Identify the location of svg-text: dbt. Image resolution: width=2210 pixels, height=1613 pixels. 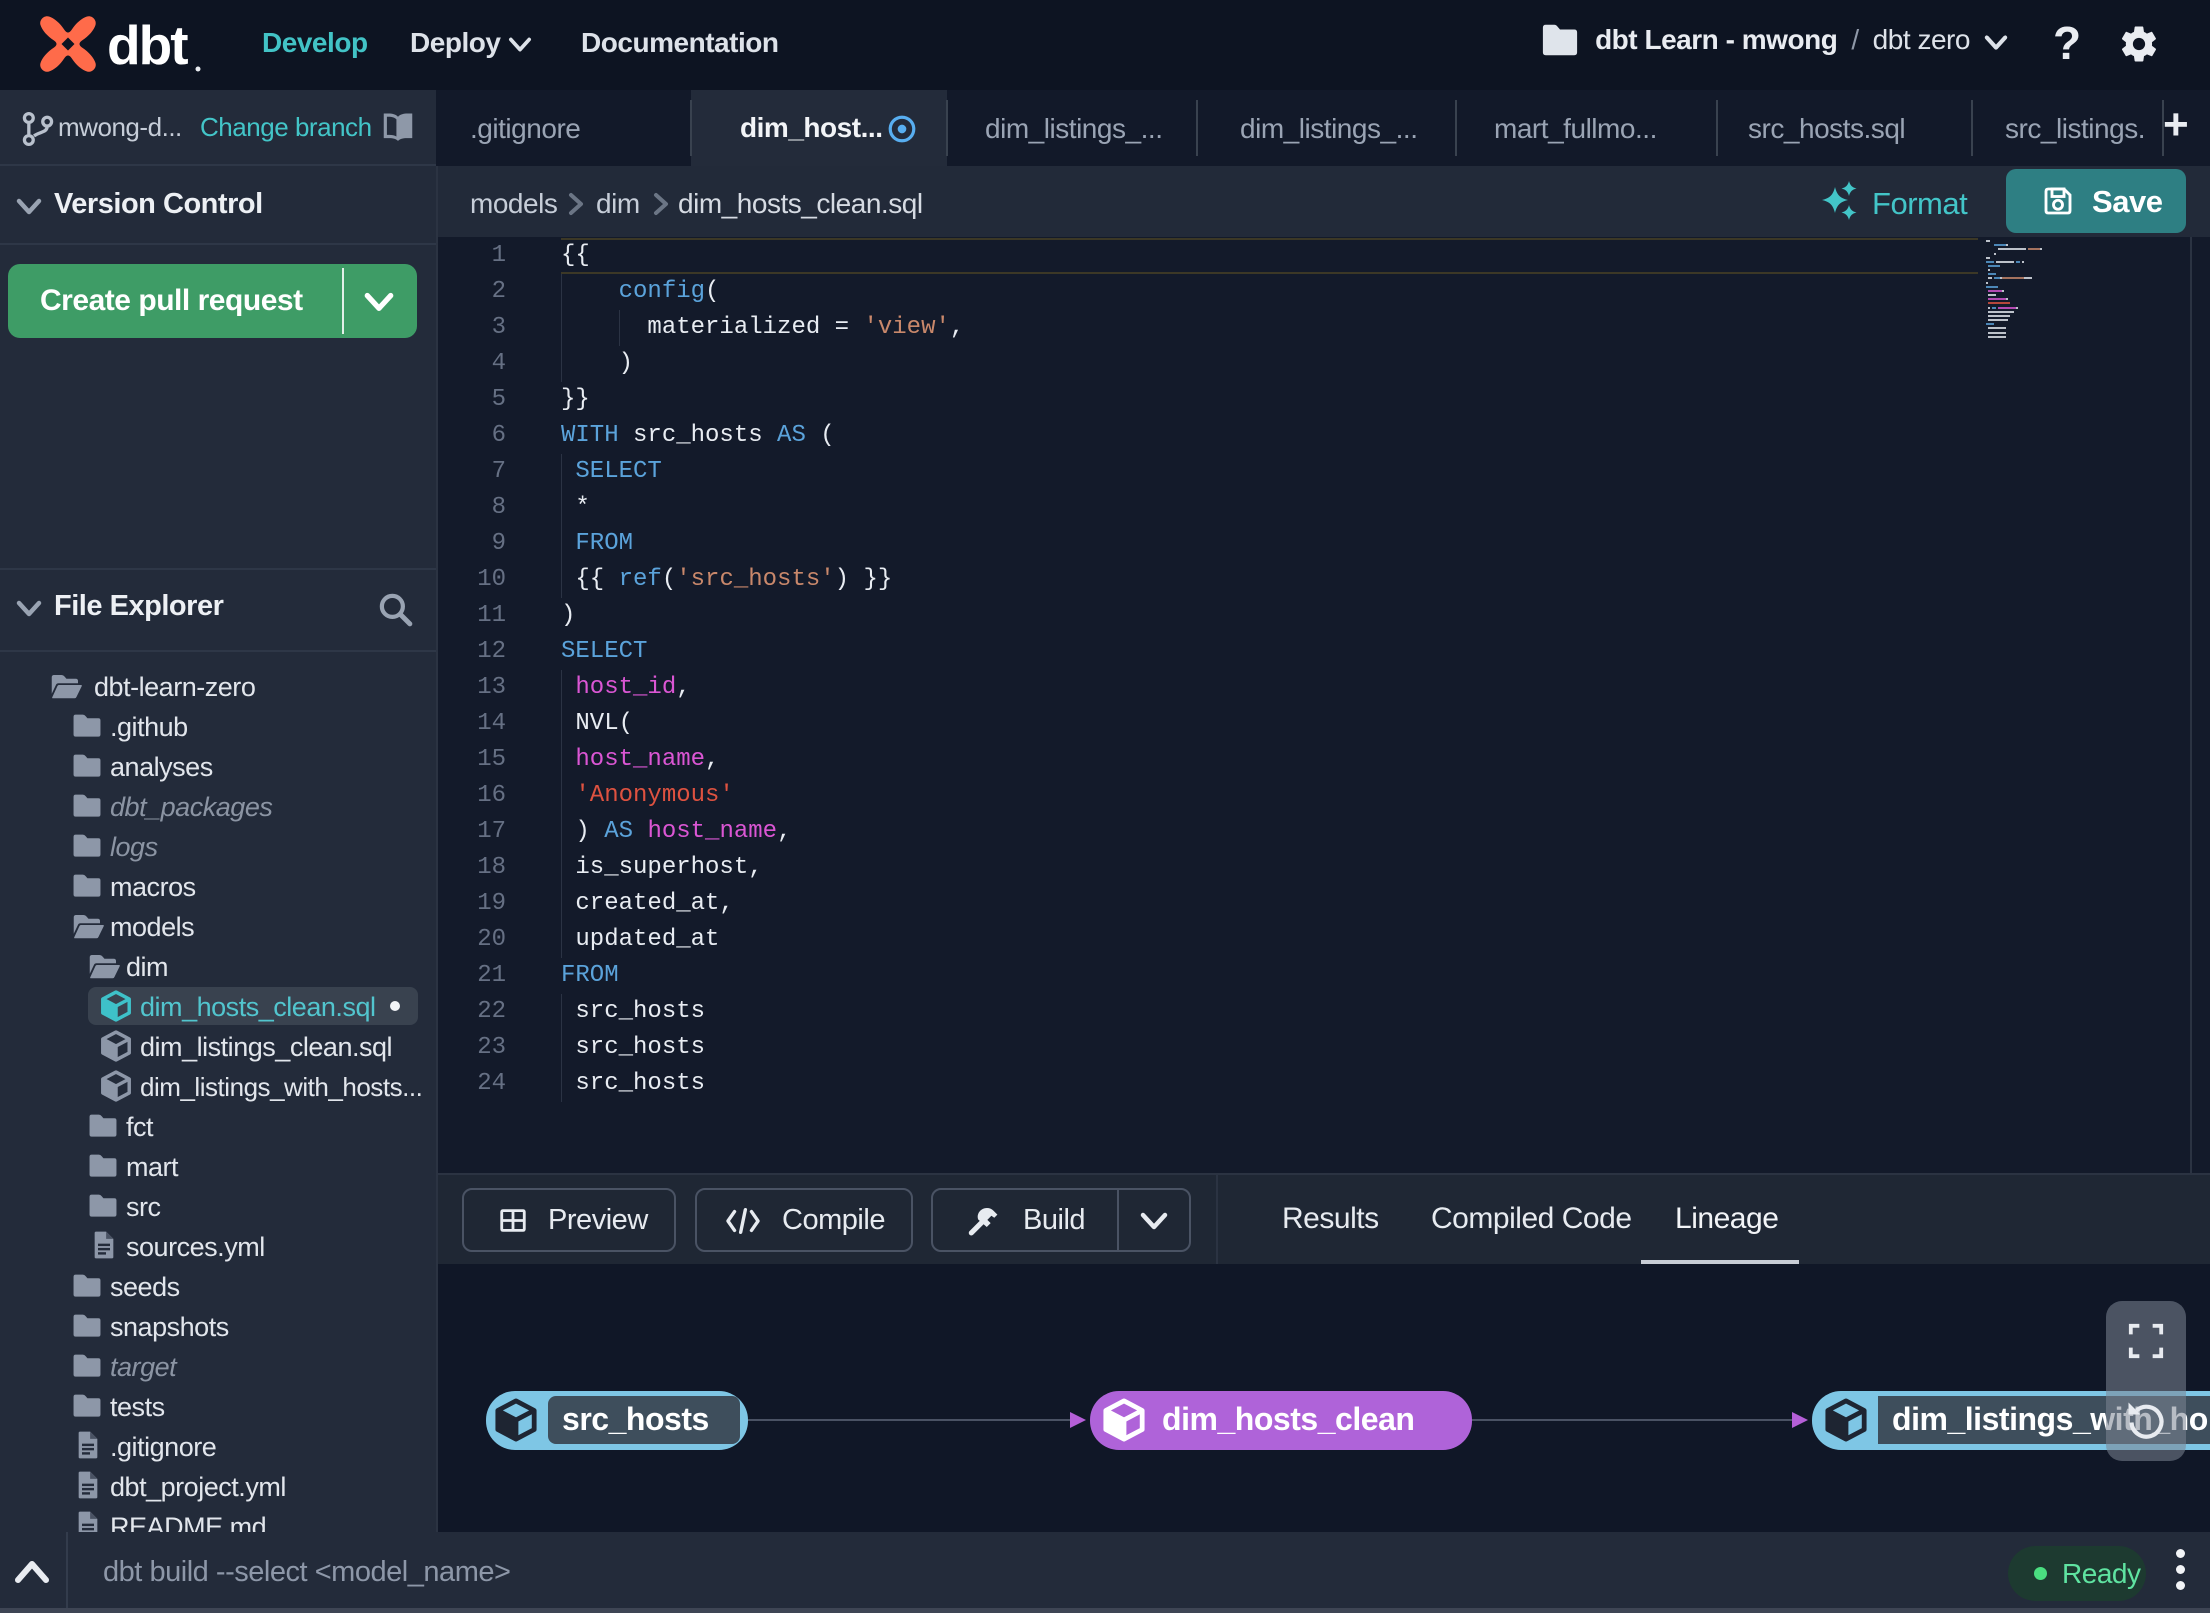
(147, 45).